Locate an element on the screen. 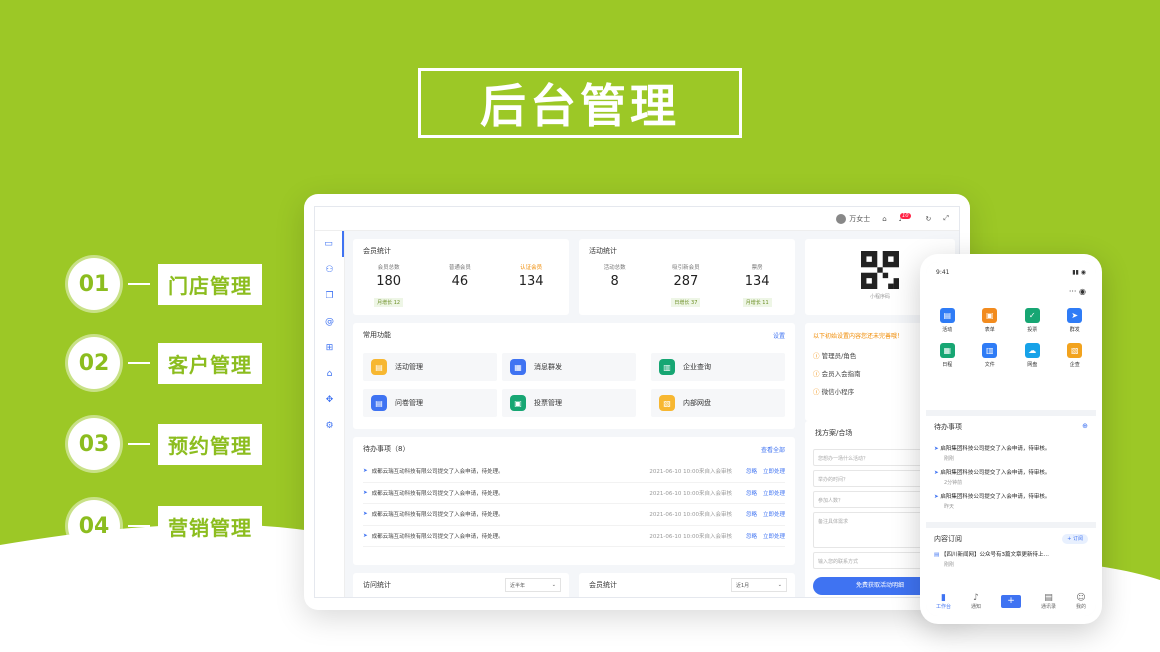 The height and width of the screenshot is (652, 1160). doc-icon: ▤ is located at coordinates (937, 555).